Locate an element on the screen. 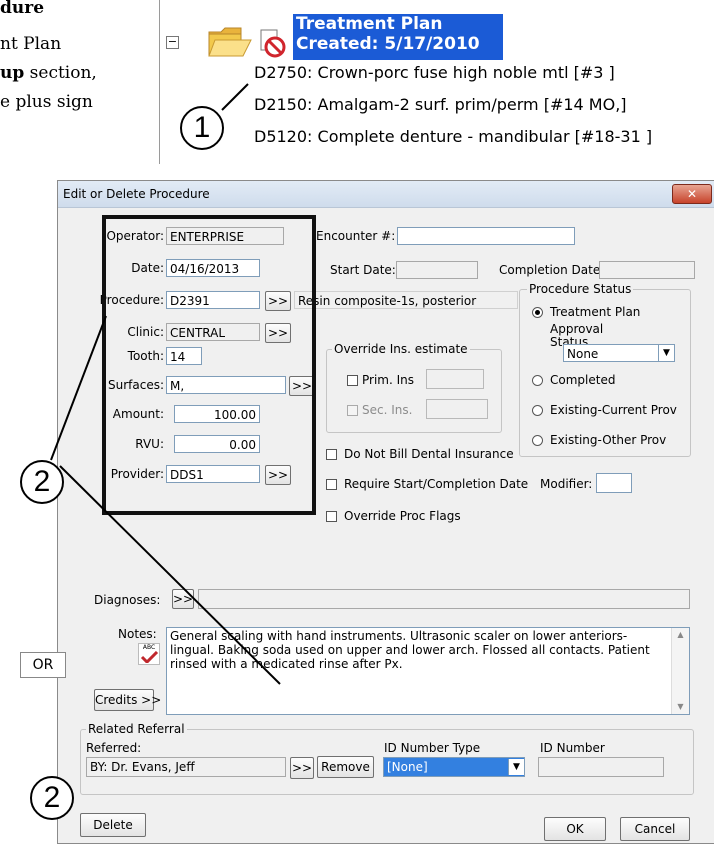  callout-1: 1 is located at coordinates (202, 128).